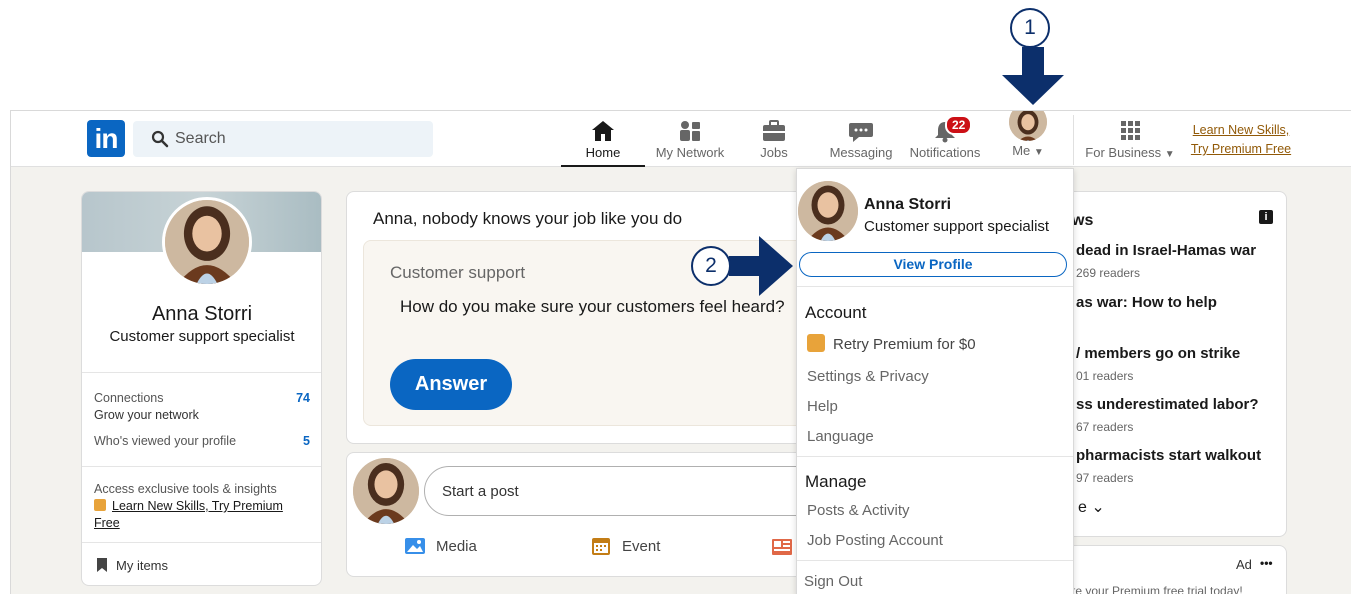 The height and width of the screenshot is (594, 1351). I want to click on news-item-2-title: as war: How to help, so click(1146, 302).